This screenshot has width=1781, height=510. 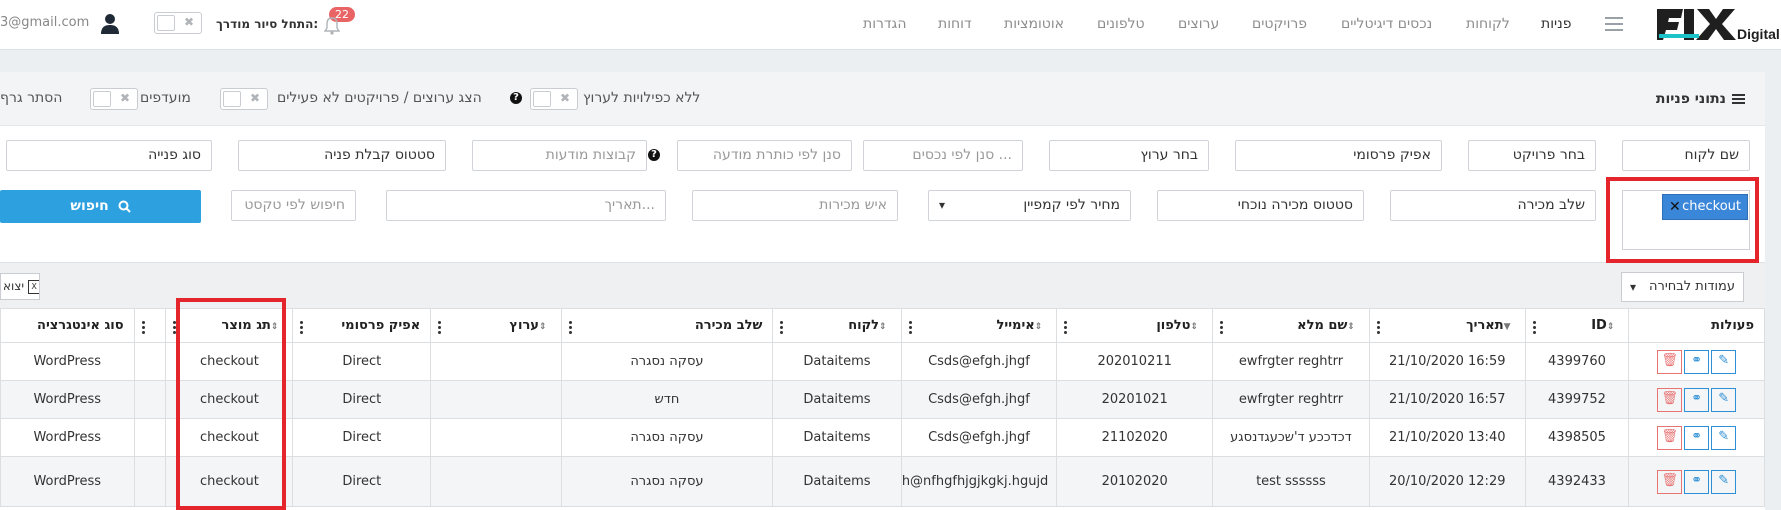 I want to click on project-select: בחר פרויקט, so click(x=1532, y=155).